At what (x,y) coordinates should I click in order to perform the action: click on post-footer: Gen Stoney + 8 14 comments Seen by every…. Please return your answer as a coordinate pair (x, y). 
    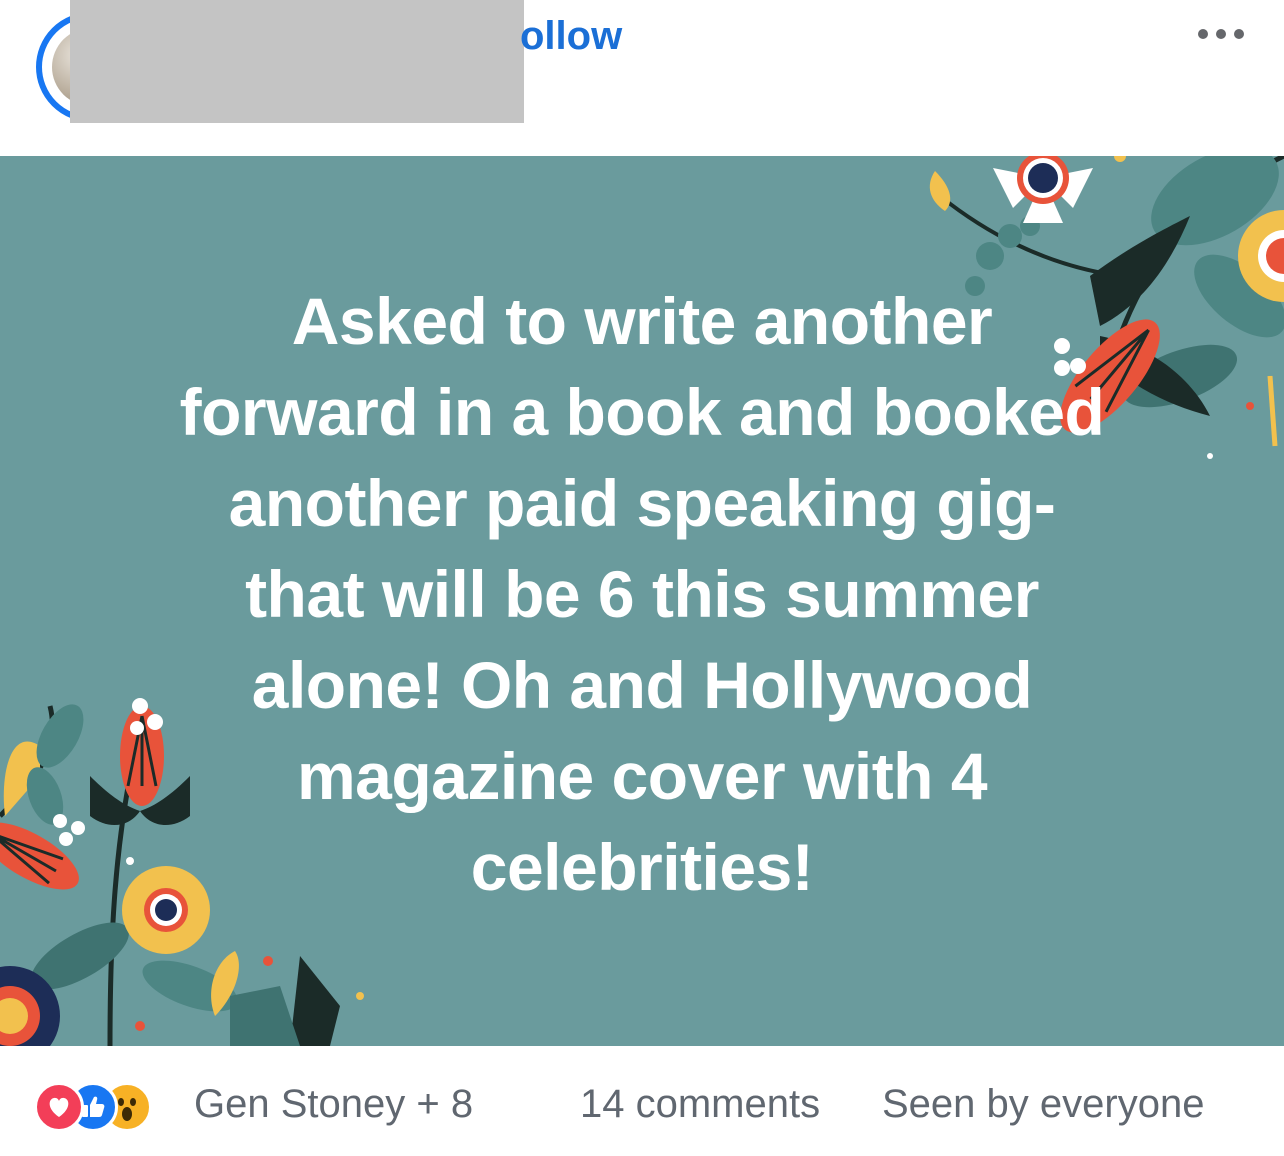
    Looking at the image, I should click on (642, 1101).